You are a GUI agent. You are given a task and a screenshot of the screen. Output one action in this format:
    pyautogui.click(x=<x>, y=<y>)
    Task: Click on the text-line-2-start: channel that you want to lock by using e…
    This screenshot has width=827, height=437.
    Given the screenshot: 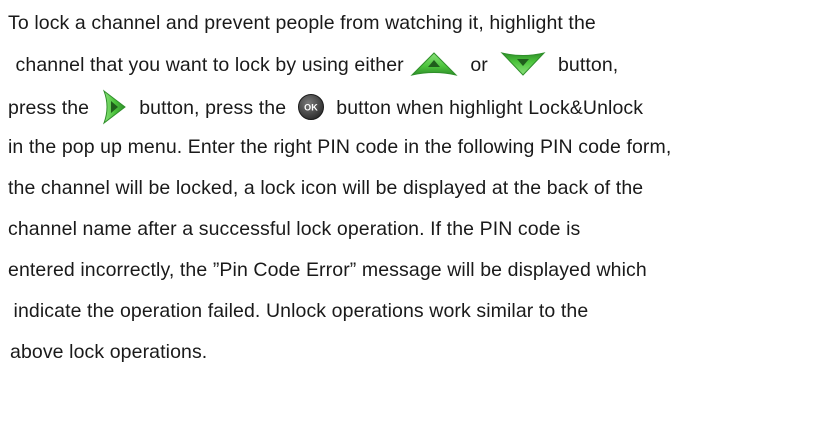 What is the action you would take?
    pyautogui.click(x=207, y=65)
    